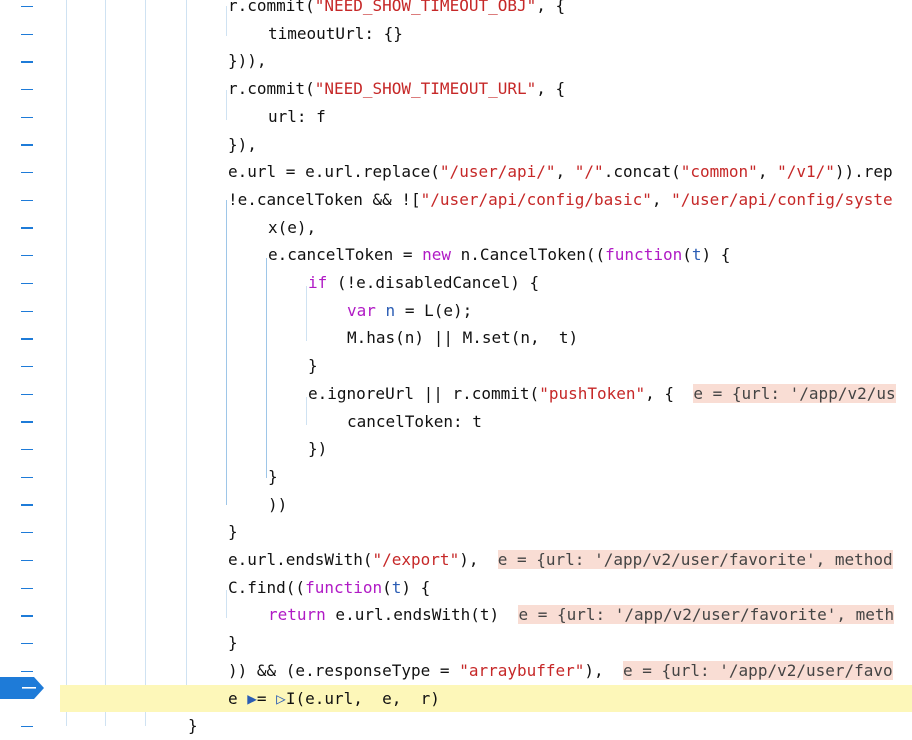  What do you see at coordinates (297, 116) in the screenshot?
I see `code-token: url: f` at bounding box center [297, 116].